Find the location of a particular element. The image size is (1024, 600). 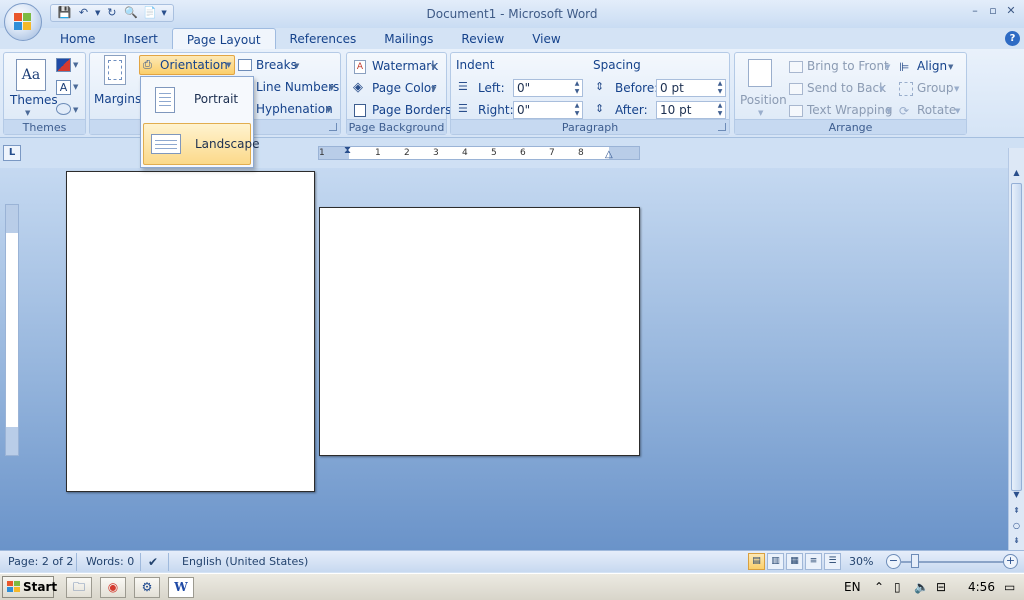

watermark-icon: A is located at coordinates (360, 67).